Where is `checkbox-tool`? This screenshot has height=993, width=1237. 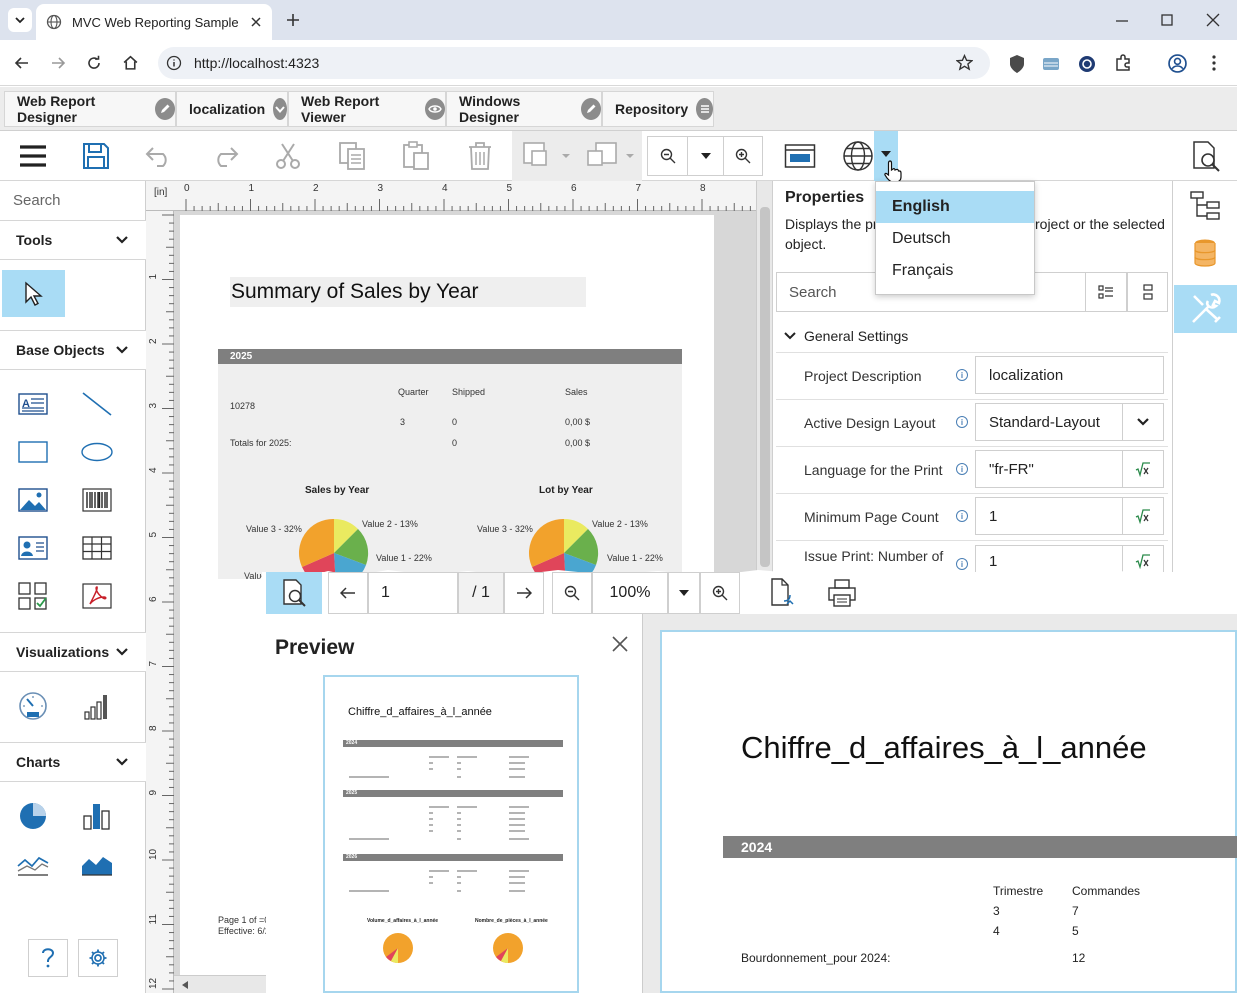 checkbox-tool is located at coordinates (33, 596).